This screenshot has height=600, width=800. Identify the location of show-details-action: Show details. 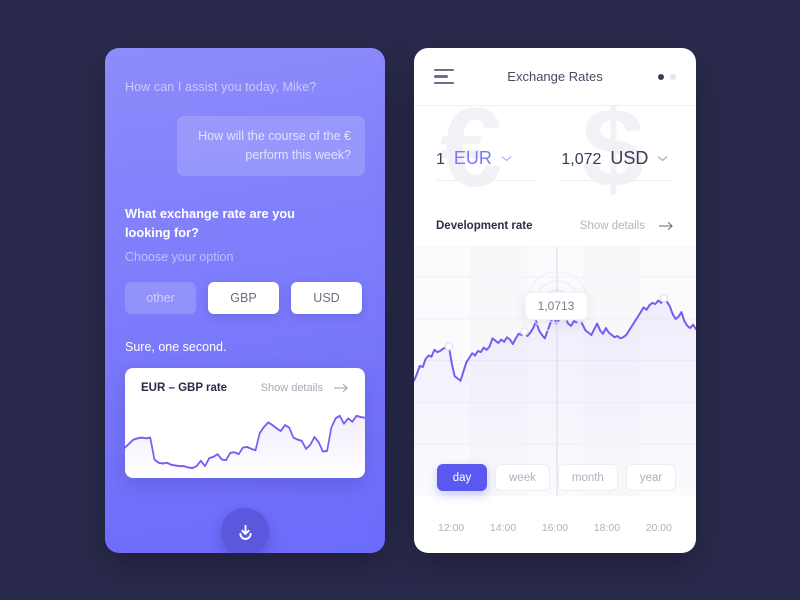
(627, 226).